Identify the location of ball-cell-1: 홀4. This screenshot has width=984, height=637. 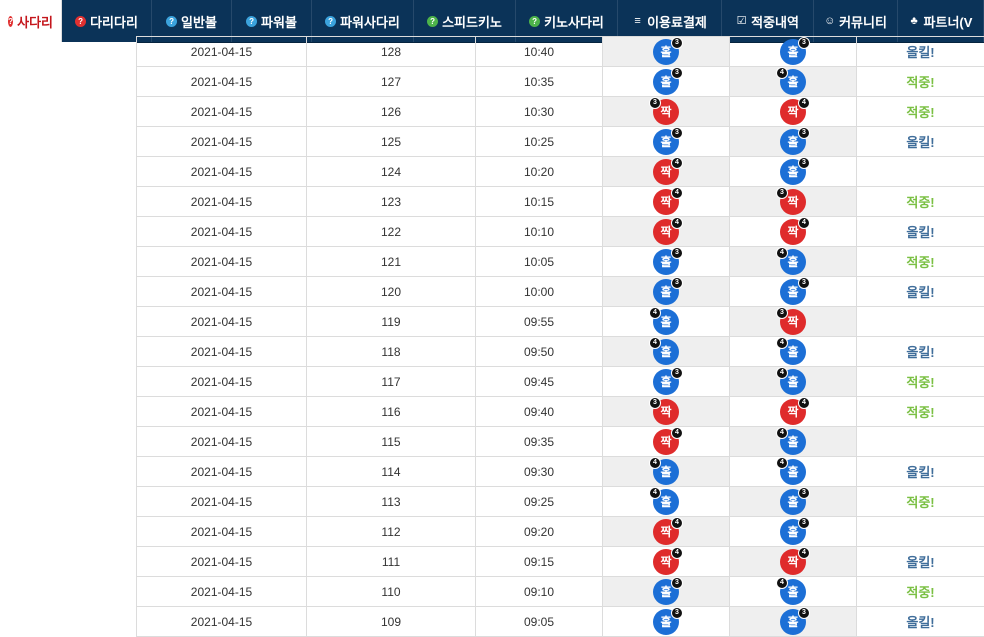
(666, 322).